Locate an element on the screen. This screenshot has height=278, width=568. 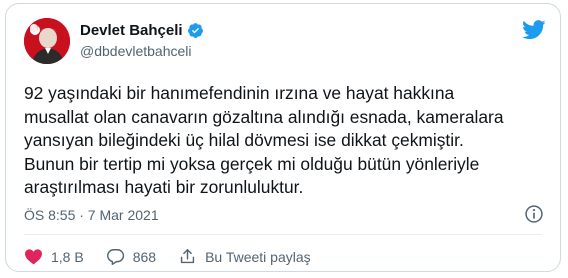
avatar is located at coordinates (47, 41).